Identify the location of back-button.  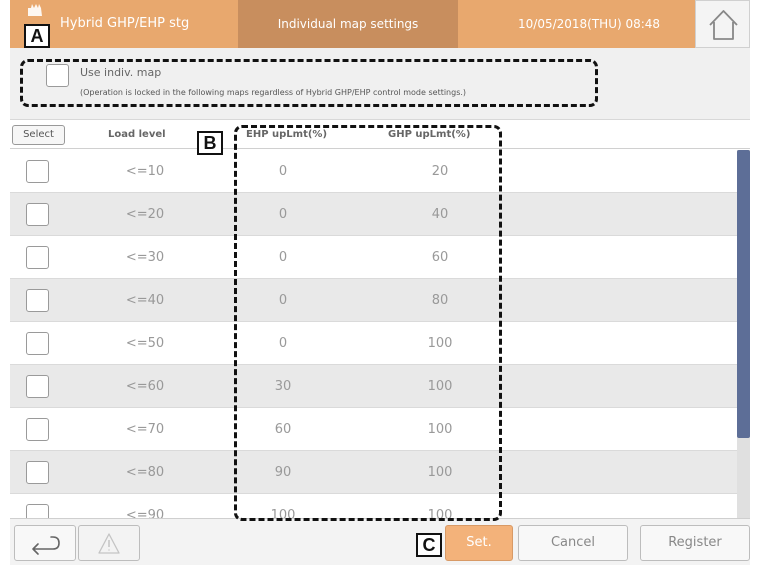
(45, 543).